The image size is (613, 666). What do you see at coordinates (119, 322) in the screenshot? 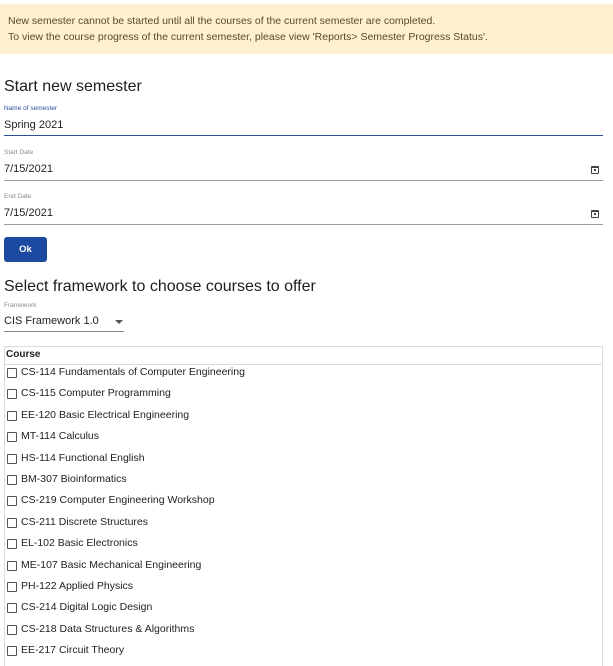
I see `chevron-down-icon` at bounding box center [119, 322].